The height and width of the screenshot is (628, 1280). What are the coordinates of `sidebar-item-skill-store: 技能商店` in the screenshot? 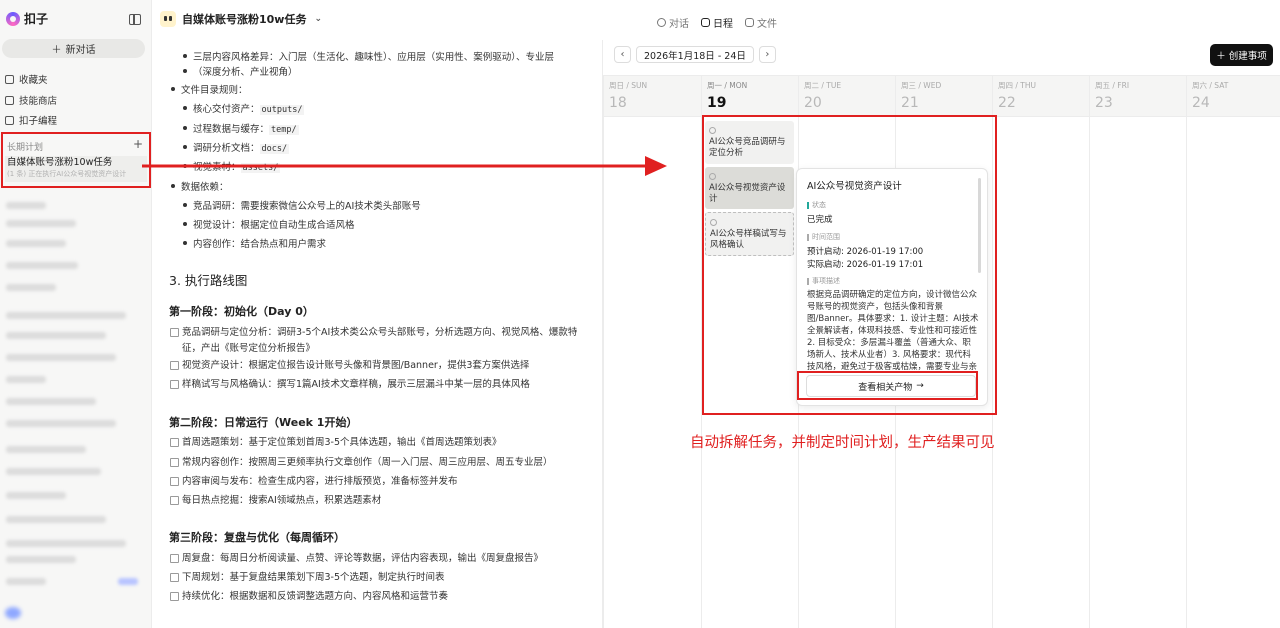 It's located at (31, 100).